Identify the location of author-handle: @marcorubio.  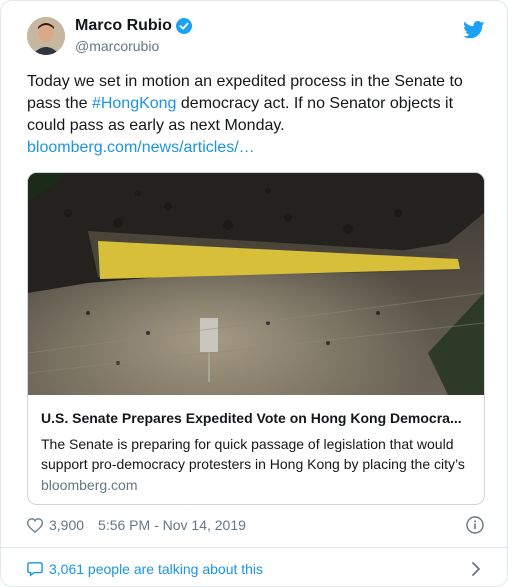
(117, 46).